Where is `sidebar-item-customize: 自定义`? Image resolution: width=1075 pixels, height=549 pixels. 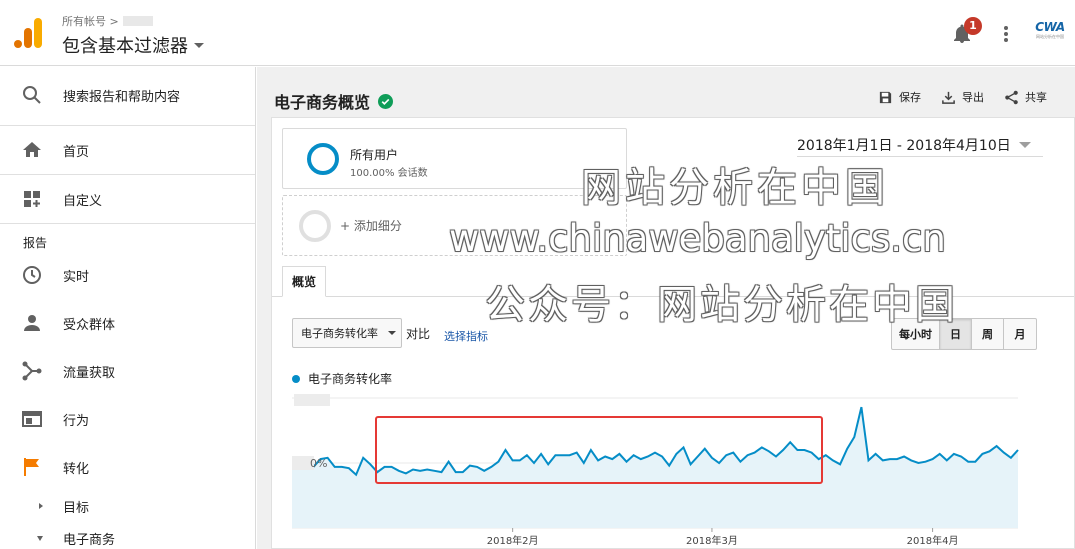 sidebar-item-customize: 自定义 is located at coordinates (127, 199).